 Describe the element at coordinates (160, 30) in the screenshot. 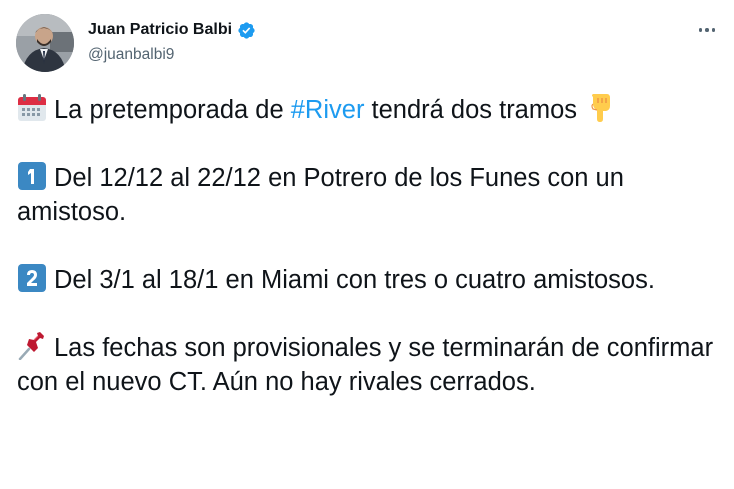

I see `display-name: Juan Patricio Balbi` at that location.